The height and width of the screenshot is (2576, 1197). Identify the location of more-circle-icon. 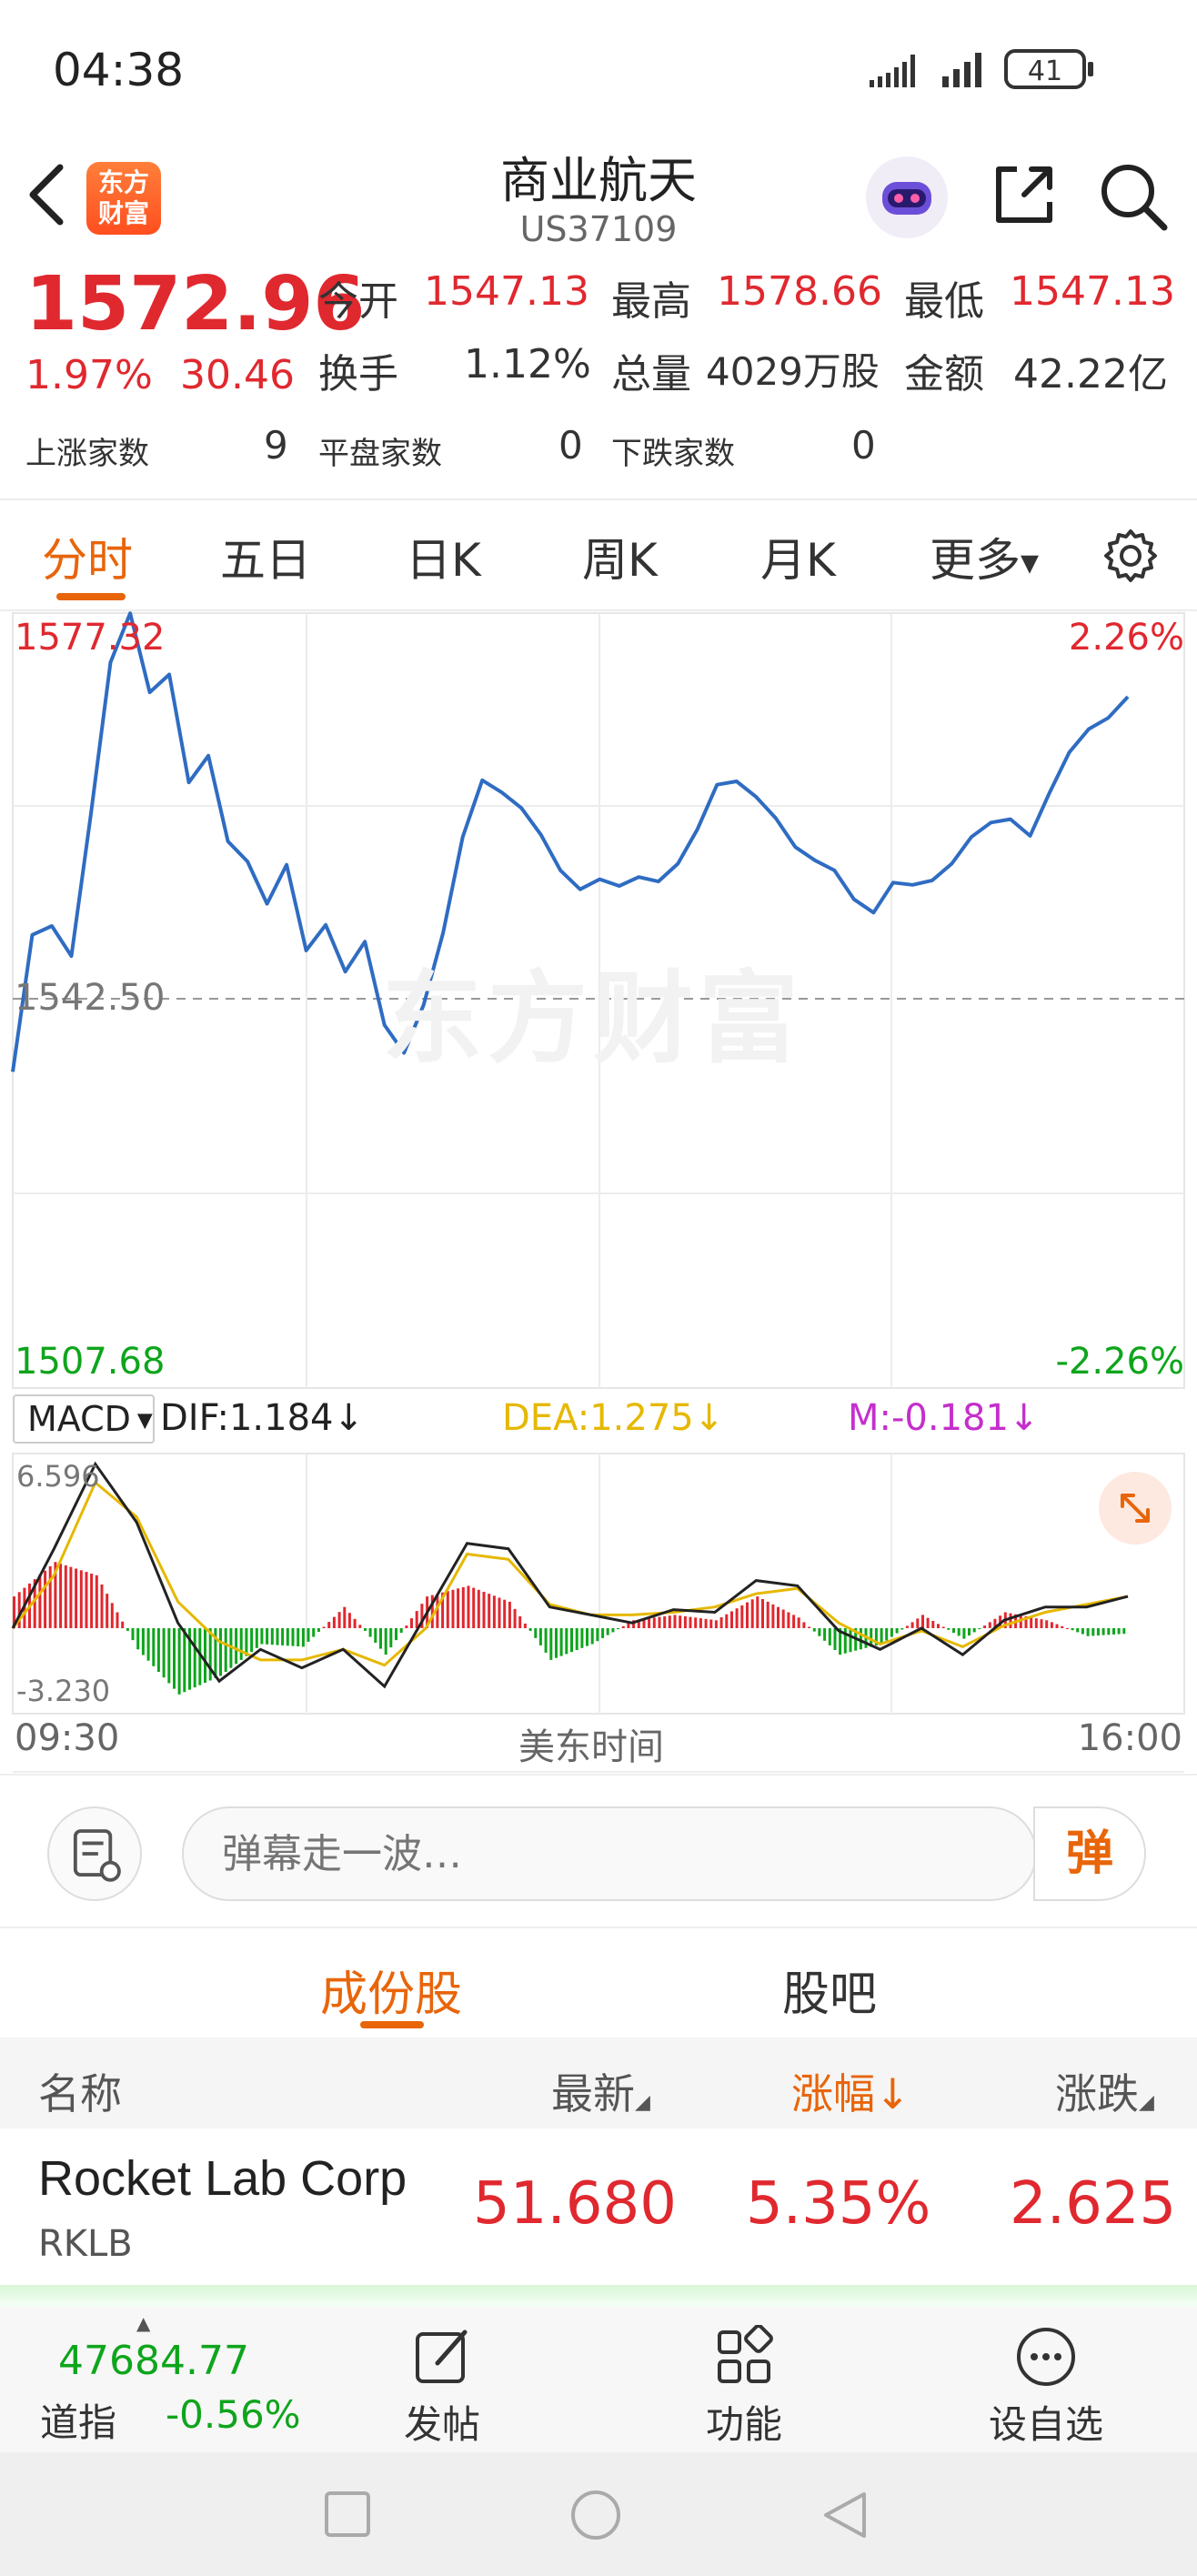
(1046, 2357).